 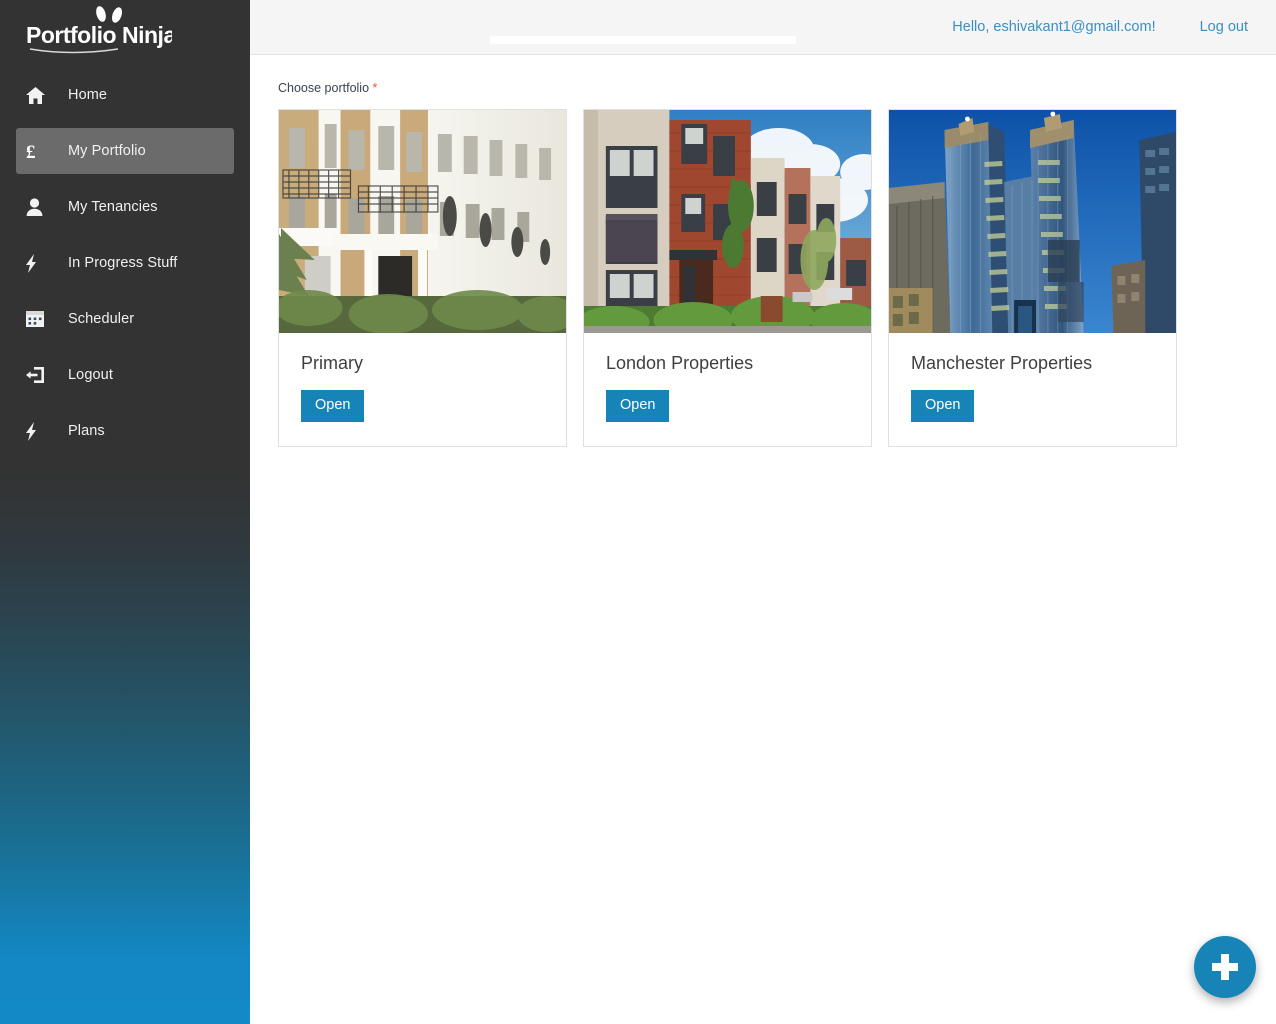 I want to click on portfolio-card-body: London Properties Open, so click(x=727, y=389).